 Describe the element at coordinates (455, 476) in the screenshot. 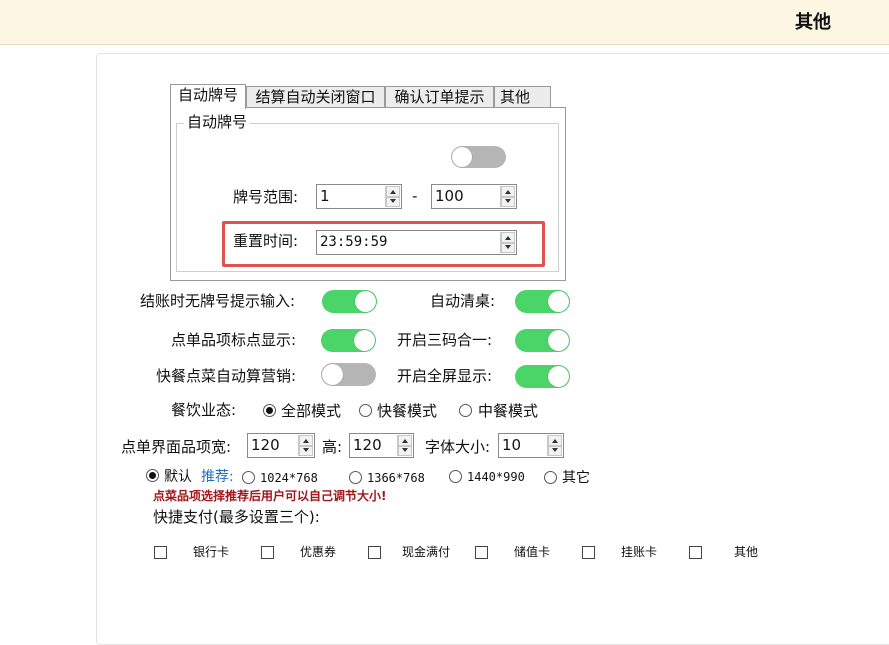

I see `resolution-1440-radio` at that location.